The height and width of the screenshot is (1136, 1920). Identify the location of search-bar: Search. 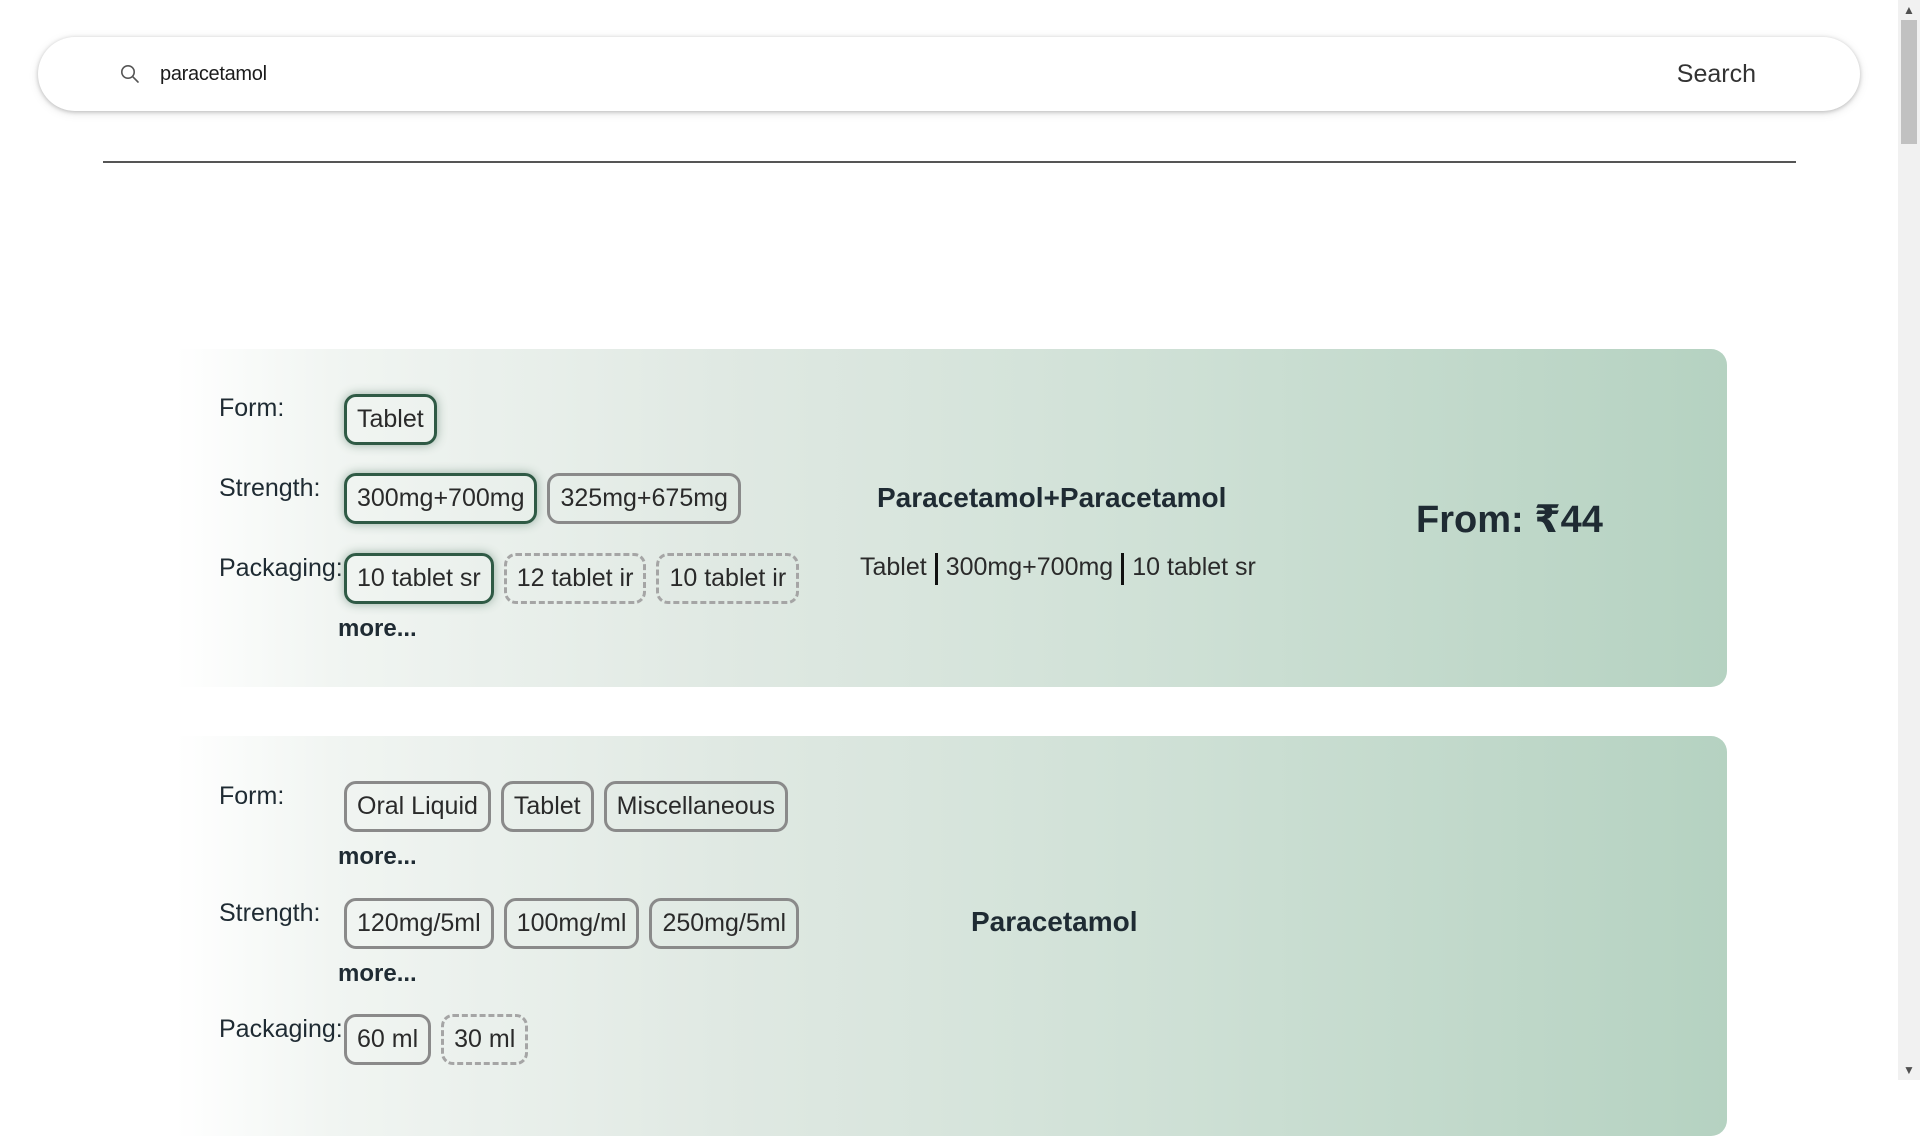
(949, 74).